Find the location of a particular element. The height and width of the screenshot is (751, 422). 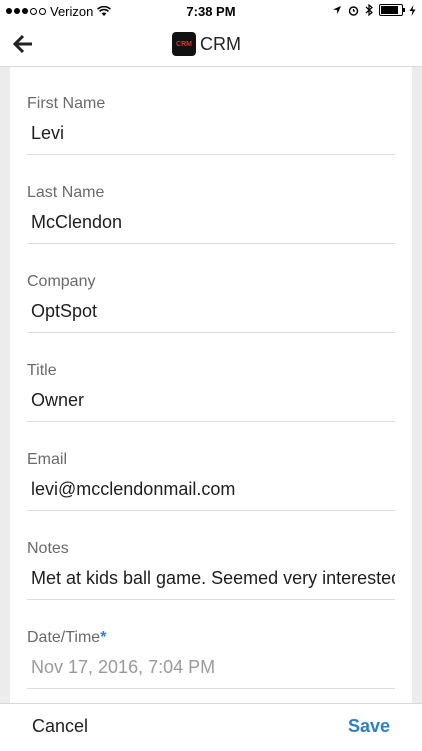

charging-icon is located at coordinates (412, 10).